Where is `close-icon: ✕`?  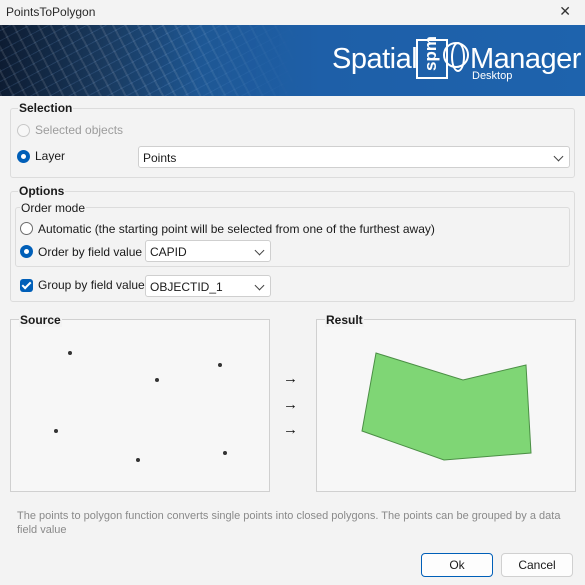 close-icon: ✕ is located at coordinates (565, 11).